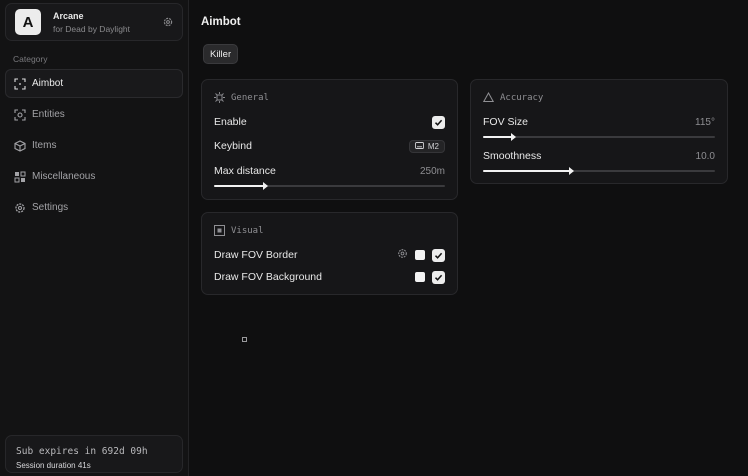 The image size is (748, 476). What do you see at coordinates (219, 97) in the screenshot?
I see `sun-icon` at bounding box center [219, 97].